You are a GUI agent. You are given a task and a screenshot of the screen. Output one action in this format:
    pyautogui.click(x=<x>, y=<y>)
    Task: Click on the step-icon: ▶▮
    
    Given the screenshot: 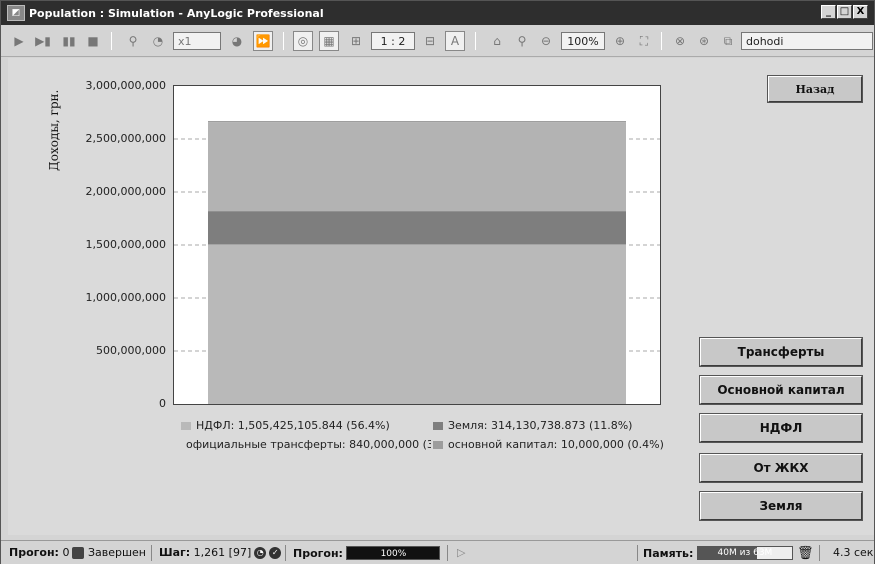 What is the action you would take?
    pyautogui.click(x=43, y=41)
    